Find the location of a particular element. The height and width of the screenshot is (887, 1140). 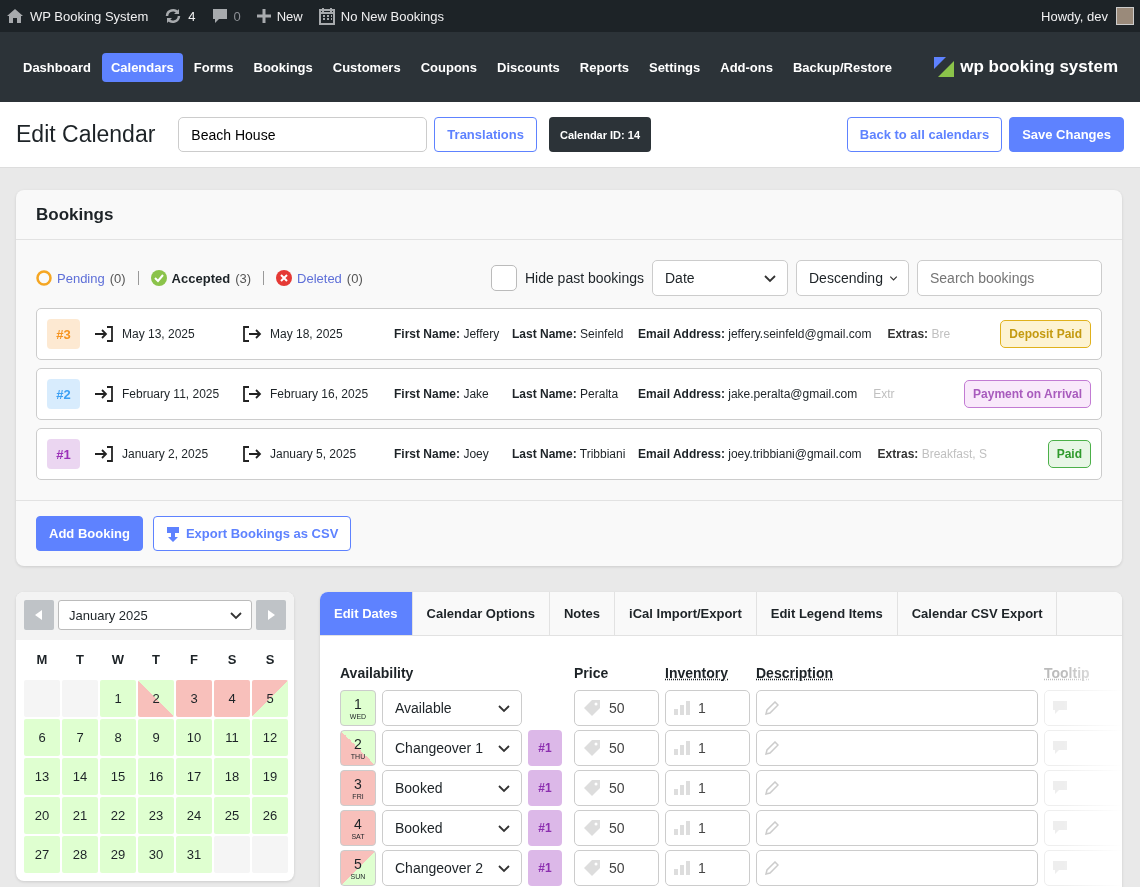

calendar-day: 7 is located at coordinates (80, 737).